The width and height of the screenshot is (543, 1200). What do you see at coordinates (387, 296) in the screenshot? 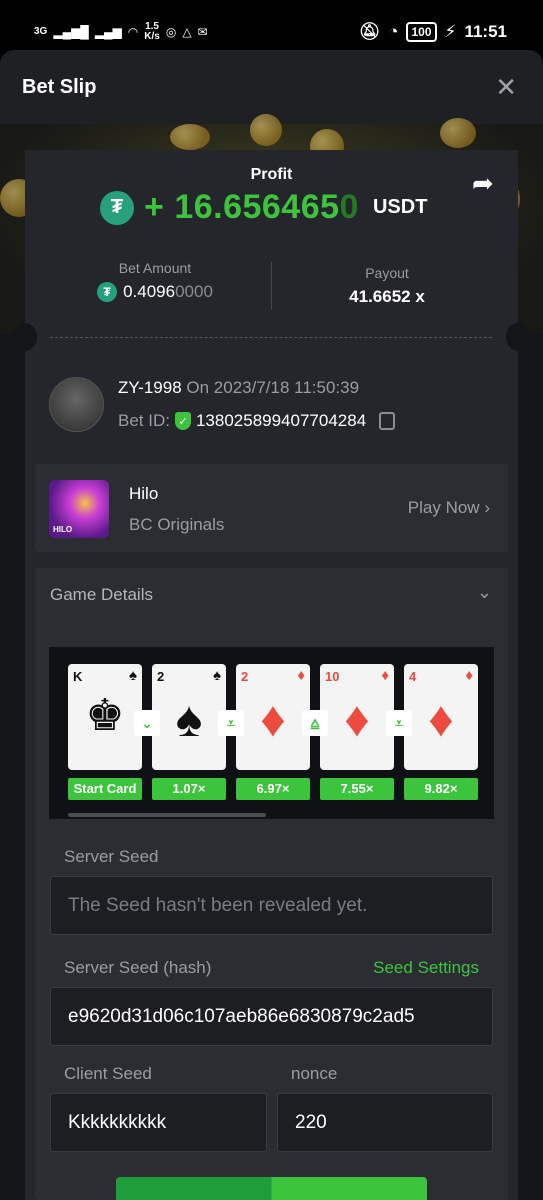
I see `payout-value: 41.6652 x` at bounding box center [387, 296].